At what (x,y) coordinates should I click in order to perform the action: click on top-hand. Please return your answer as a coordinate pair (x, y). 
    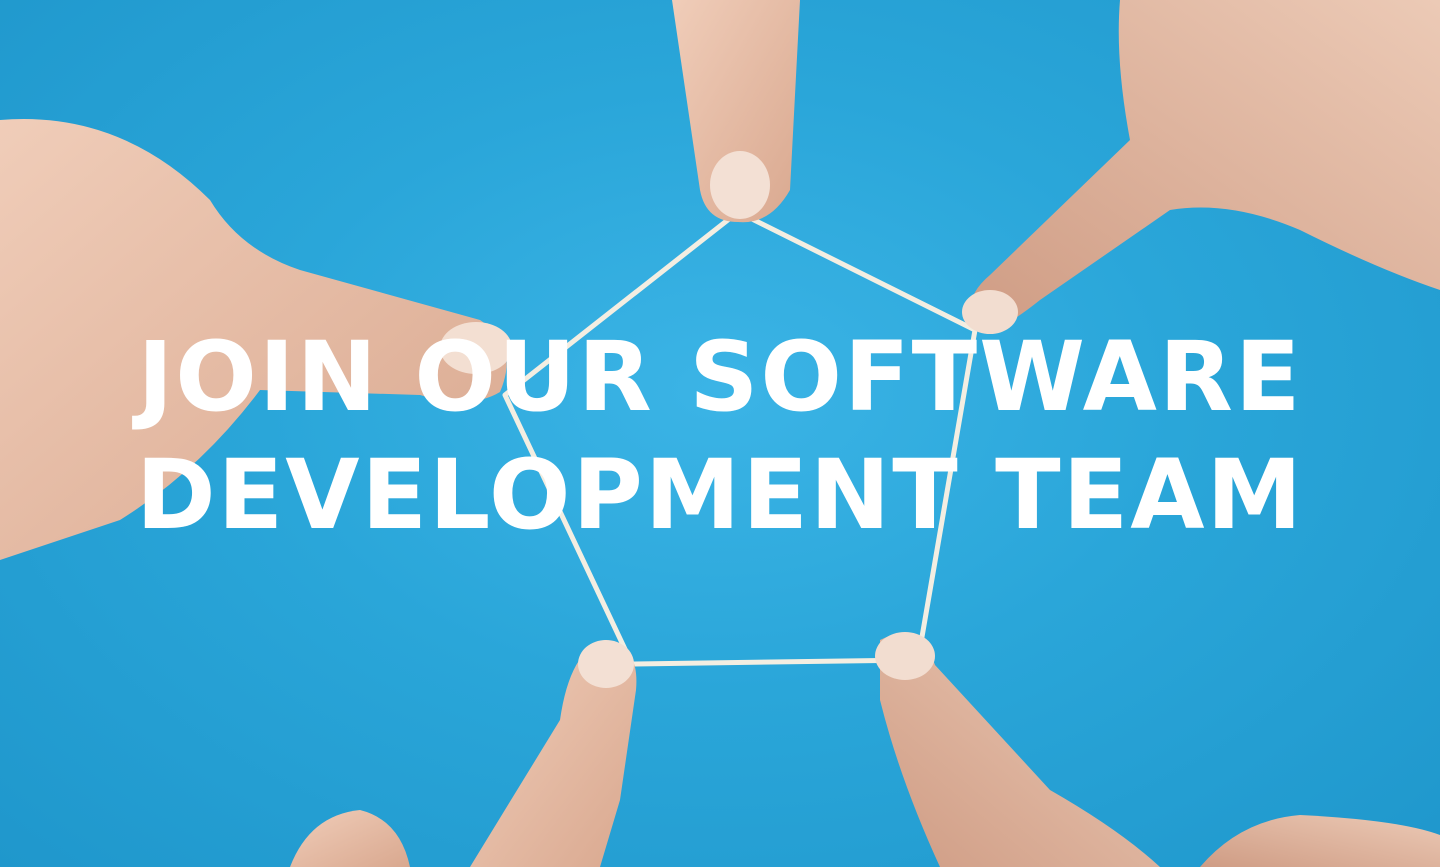
    Looking at the image, I should click on (736, 111).